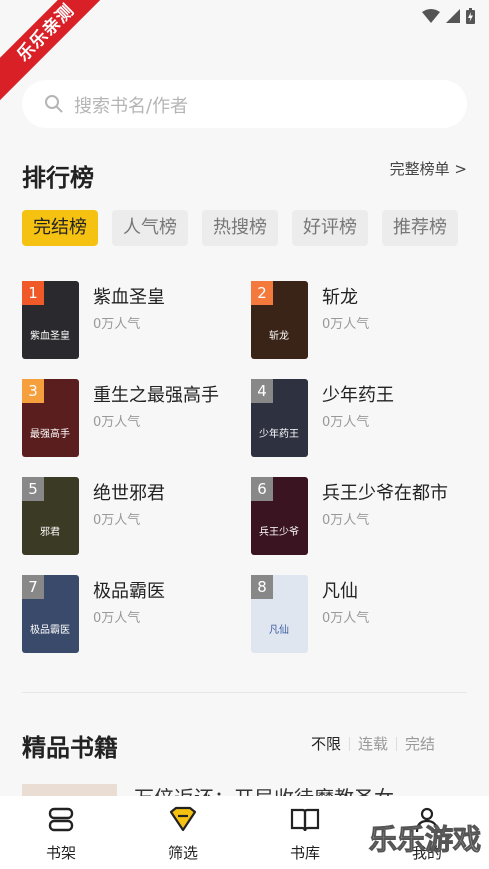  I want to click on section-divider, so click(244, 692).